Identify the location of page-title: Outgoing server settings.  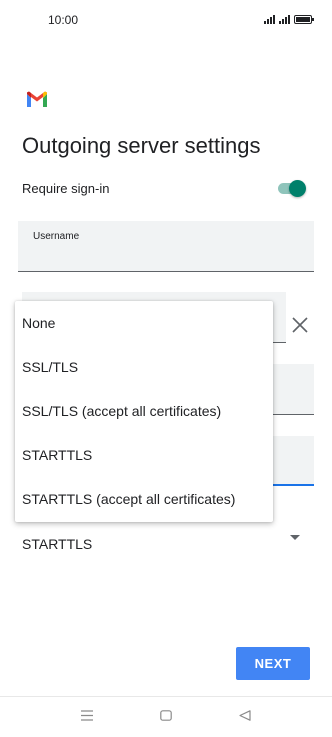
(141, 145).